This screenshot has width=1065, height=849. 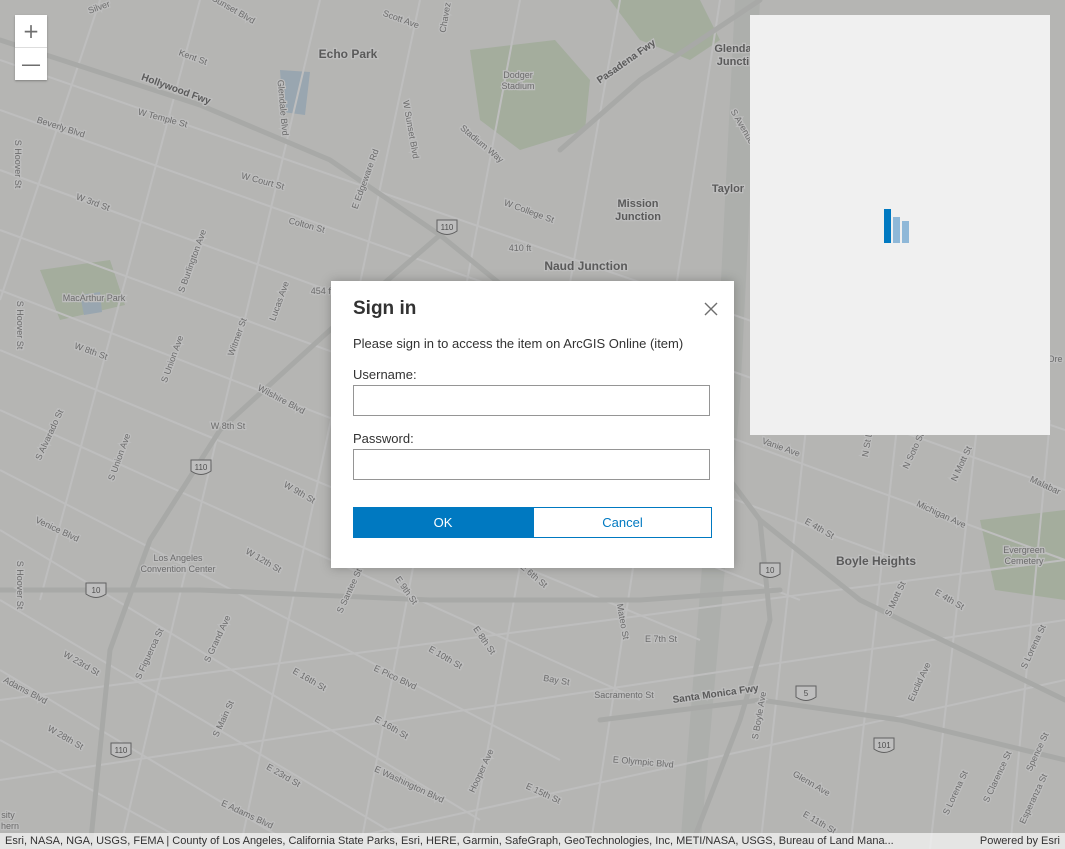 What do you see at coordinates (531, 400) in the screenshot?
I see `username-field` at bounding box center [531, 400].